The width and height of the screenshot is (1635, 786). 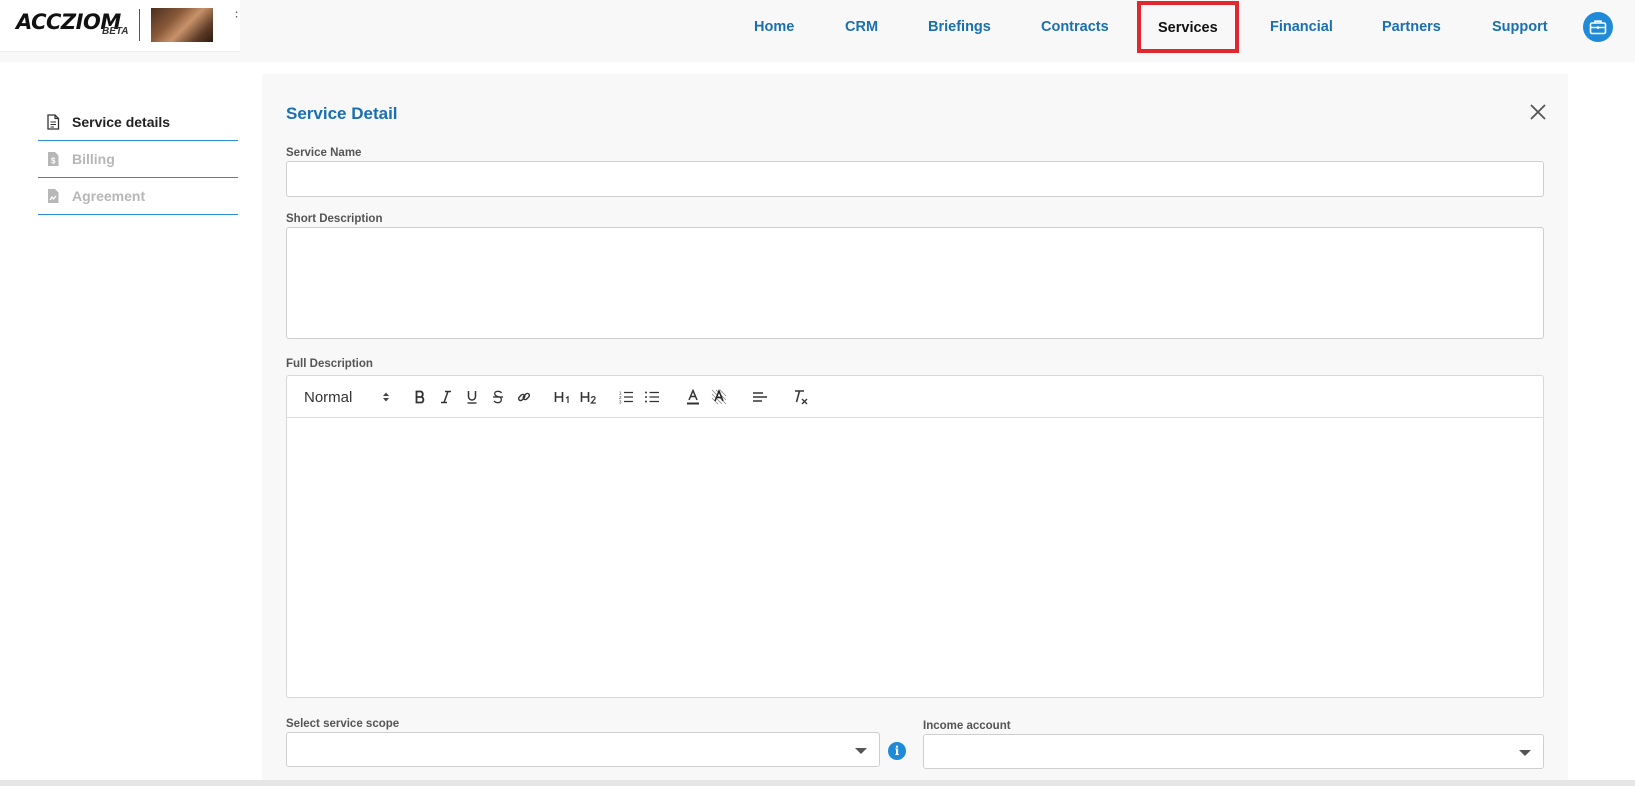 I want to click on panel-title: Service Detail, so click(x=342, y=113).